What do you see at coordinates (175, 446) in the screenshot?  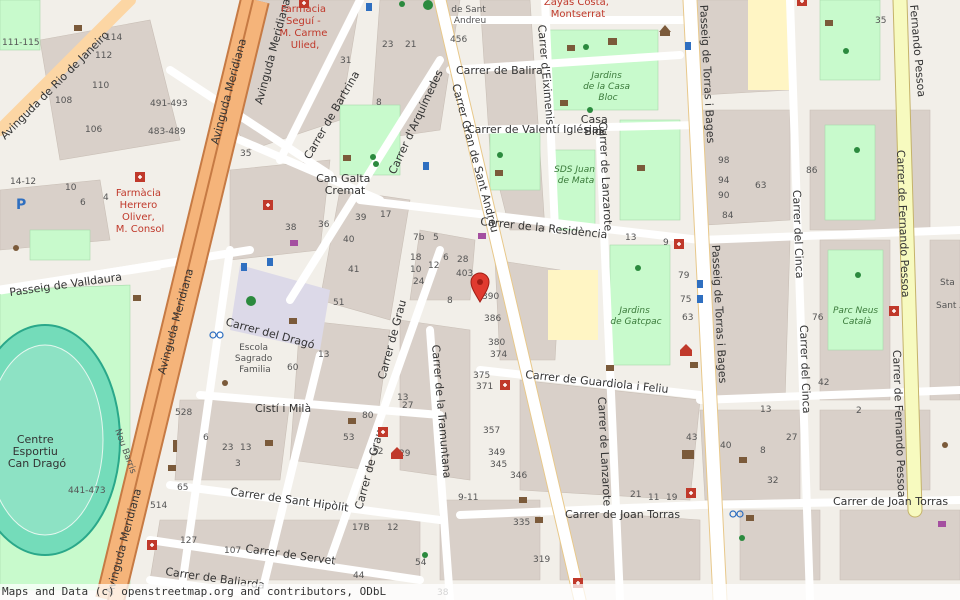 I see `monument-icon` at bounding box center [175, 446].